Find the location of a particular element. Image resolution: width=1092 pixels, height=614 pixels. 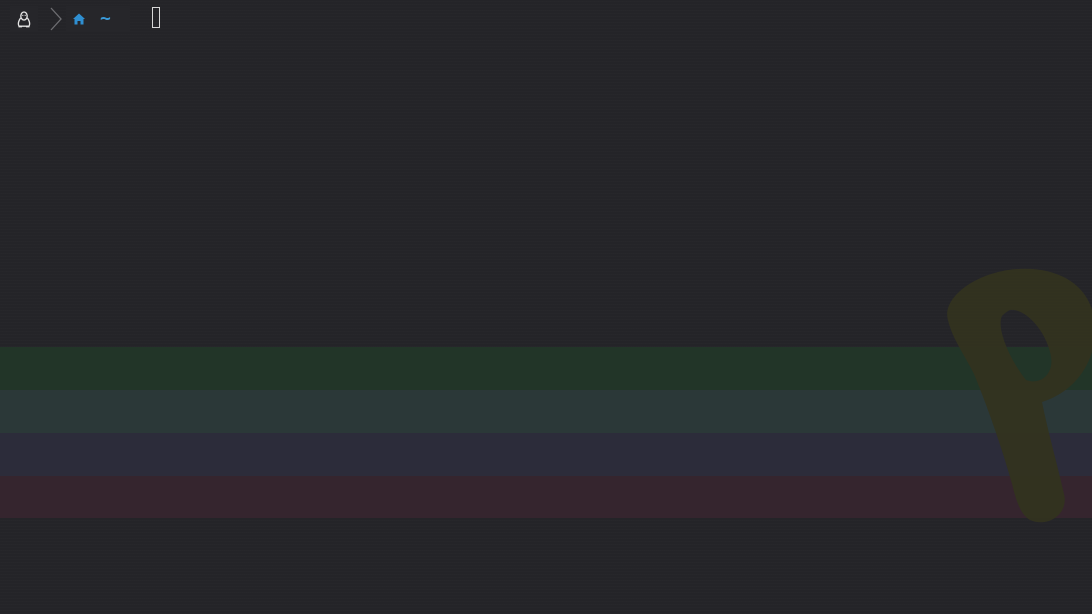

background-band-rose is located at coordinates (546, 497).